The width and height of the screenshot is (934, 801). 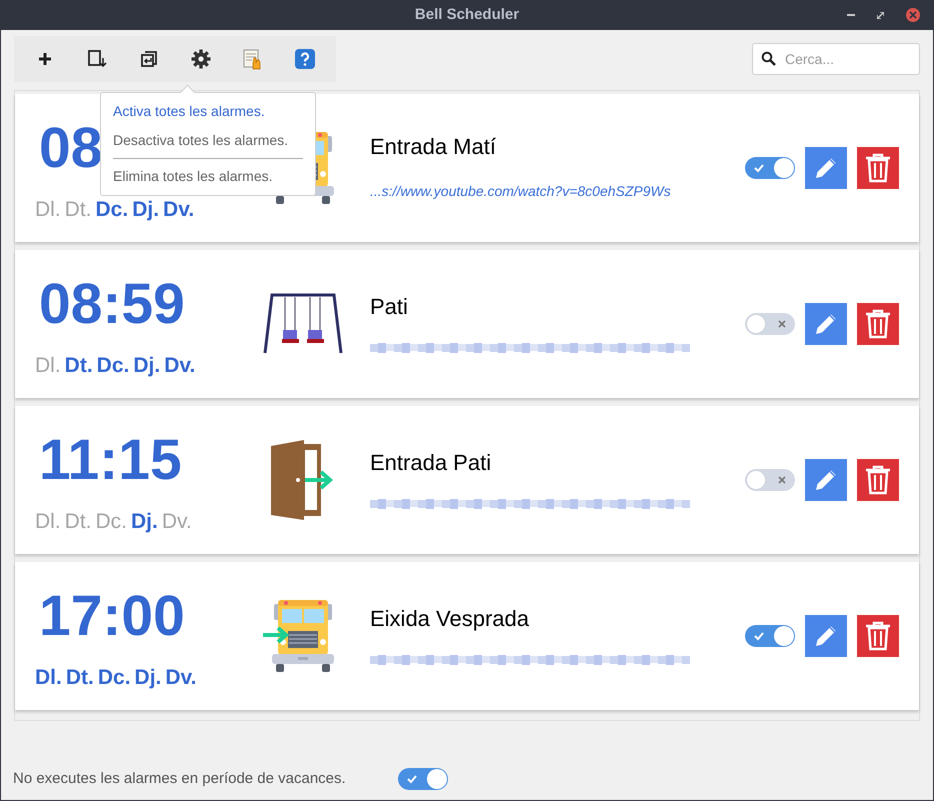 I want to click on swing-icon, so click(x=302, y=324).